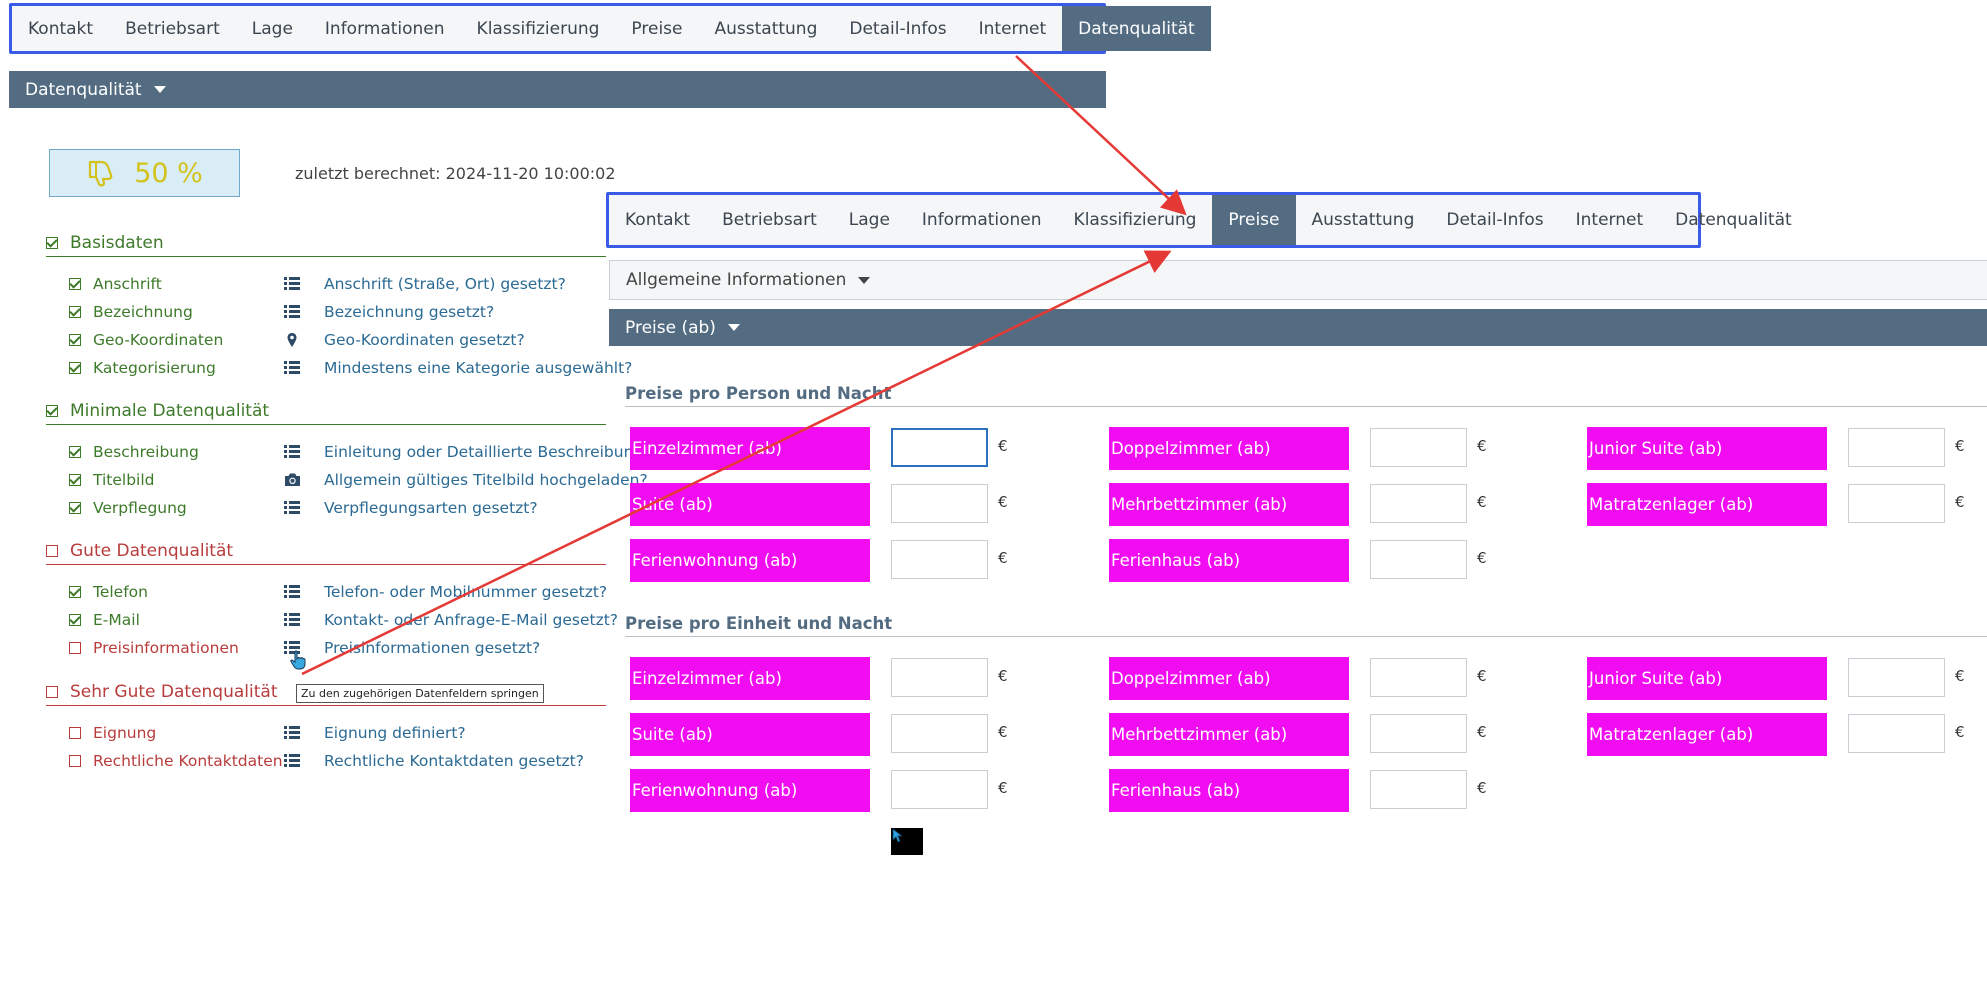 This screenshot has width=1987, height=985. I want to click on checklist-item: Geo-Koordinaten Geo-Koordinaten gesetzt?, so click(339, 340).